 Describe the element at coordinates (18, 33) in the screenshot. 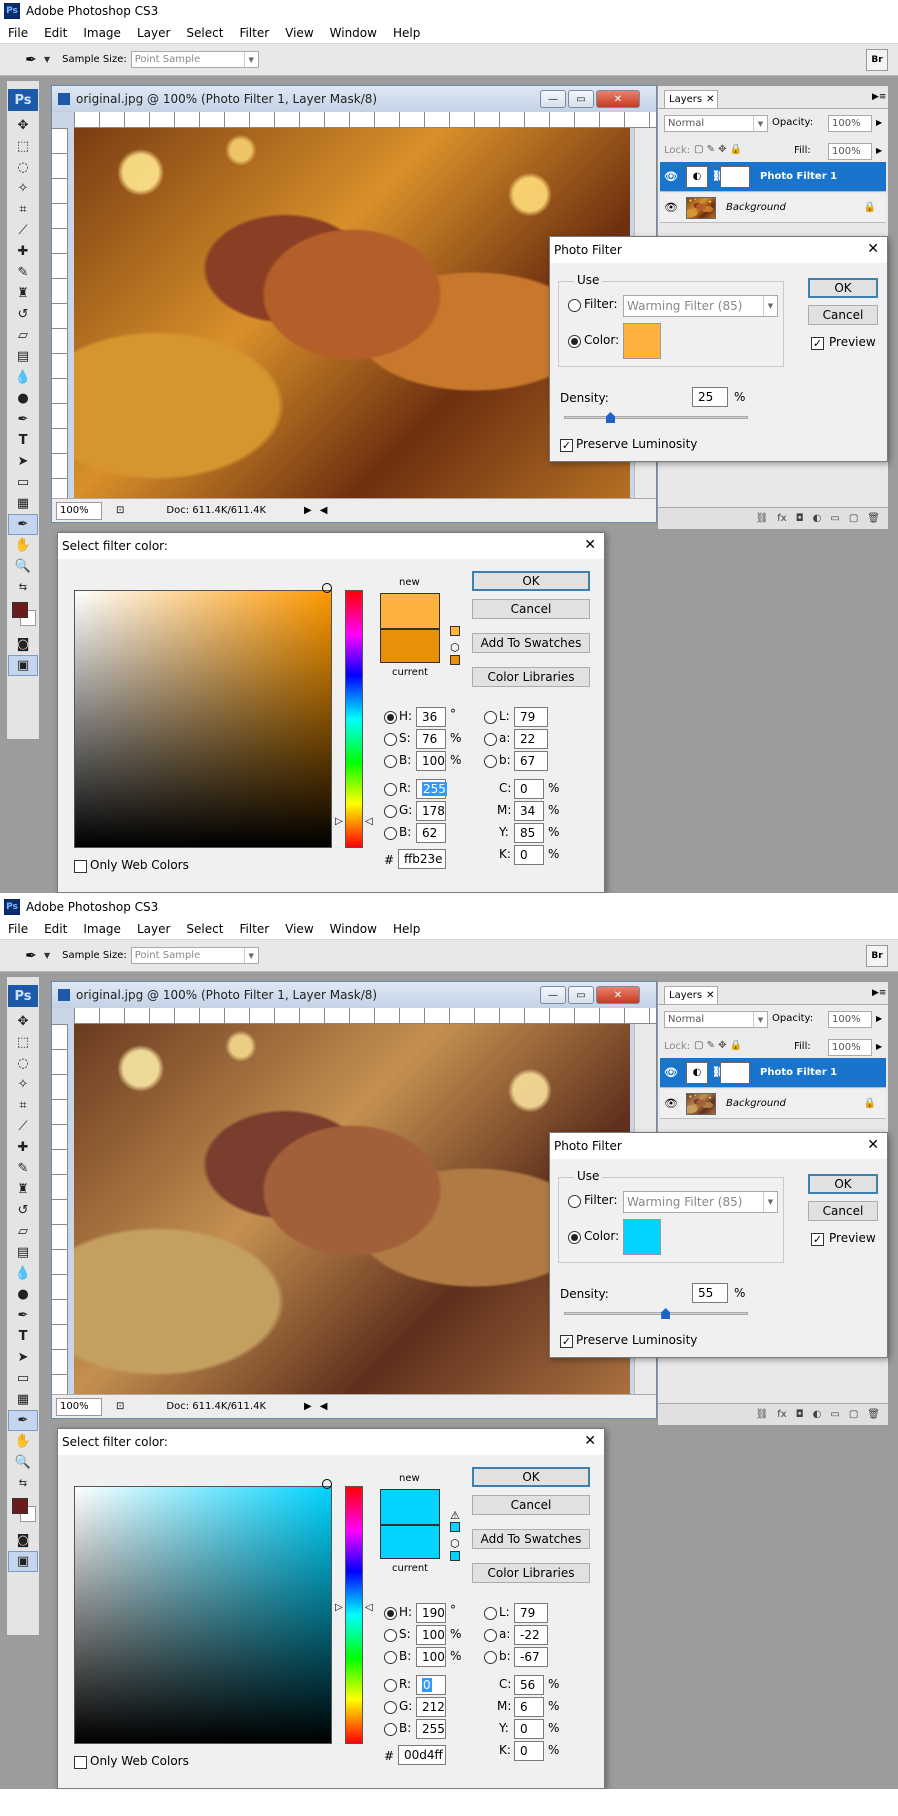

I see `menu-file: File` at that location.